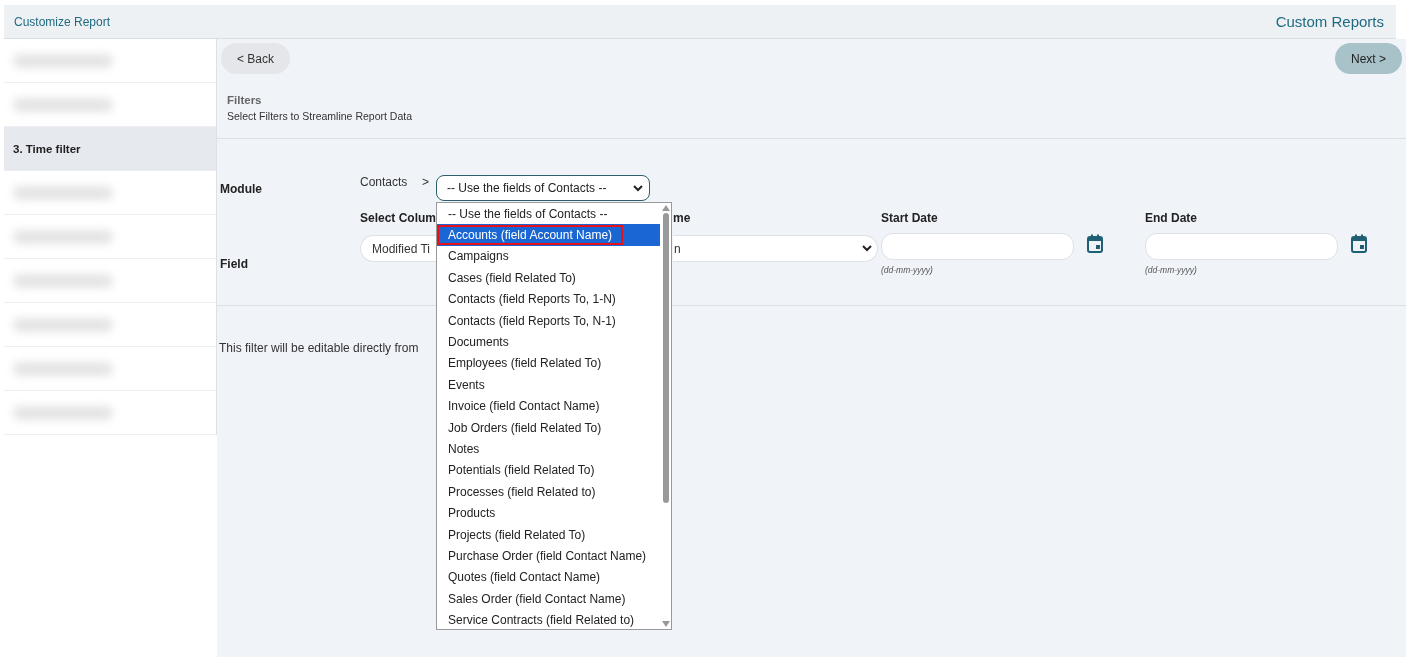 This screenshot has height=658, width=1410. I want to click on column-select: Modified Ti, so click(398, 248).